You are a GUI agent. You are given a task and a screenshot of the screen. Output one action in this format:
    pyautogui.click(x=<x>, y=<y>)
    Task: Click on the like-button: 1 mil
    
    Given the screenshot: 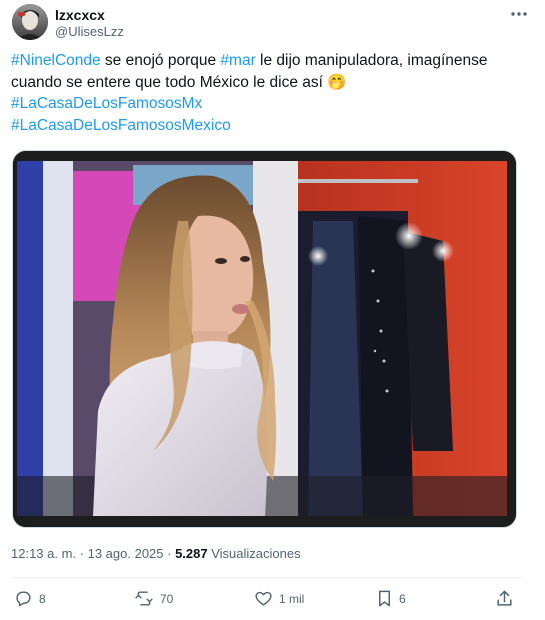 What is the action you would take?
    pyautogui.click(x=279, y=598)
    